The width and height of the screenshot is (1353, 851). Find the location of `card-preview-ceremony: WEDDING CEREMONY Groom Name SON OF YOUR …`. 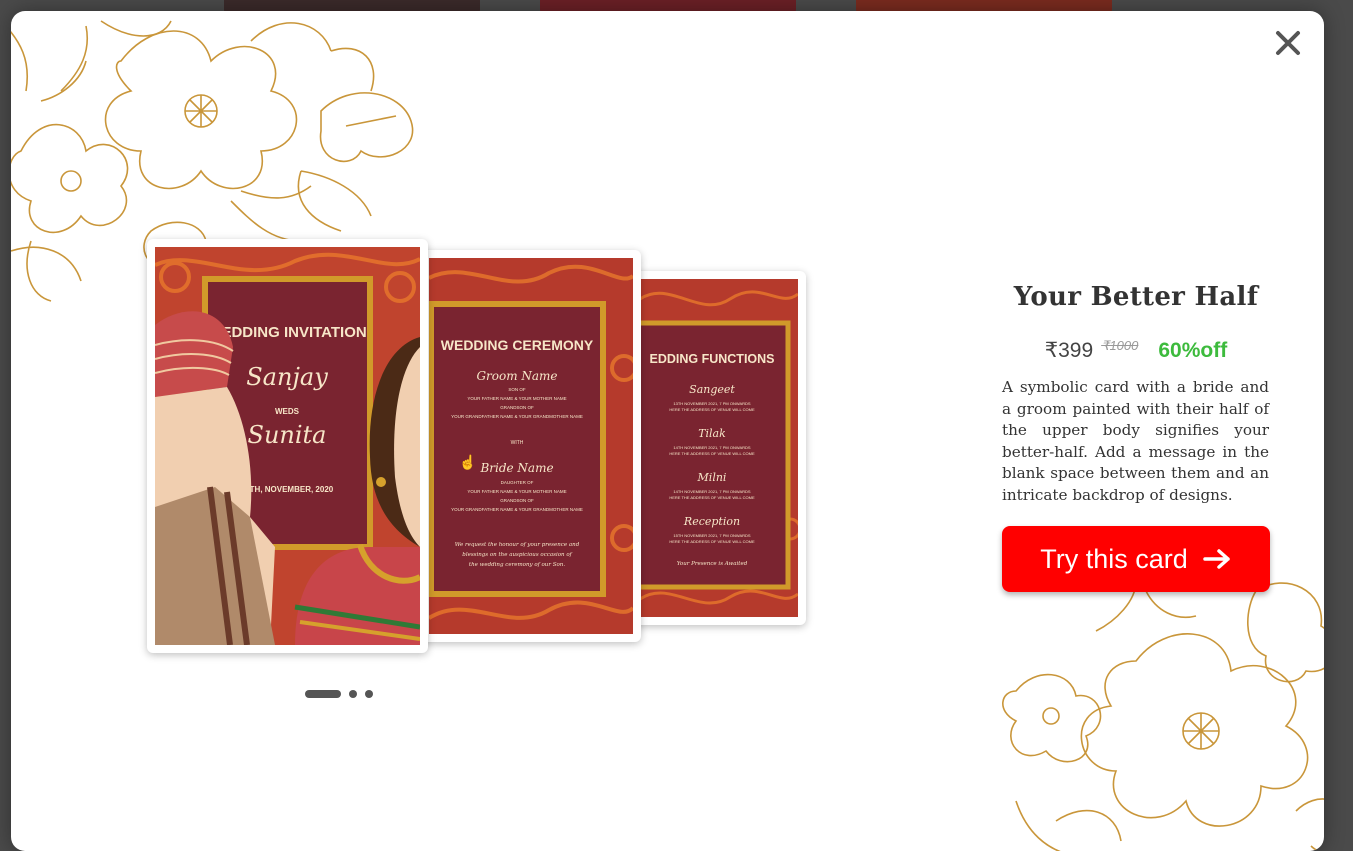

card-preview-ceremony: WEDDING CEREMONY Groom Name SON OF YOUR … is located at coordinates (531, 446).